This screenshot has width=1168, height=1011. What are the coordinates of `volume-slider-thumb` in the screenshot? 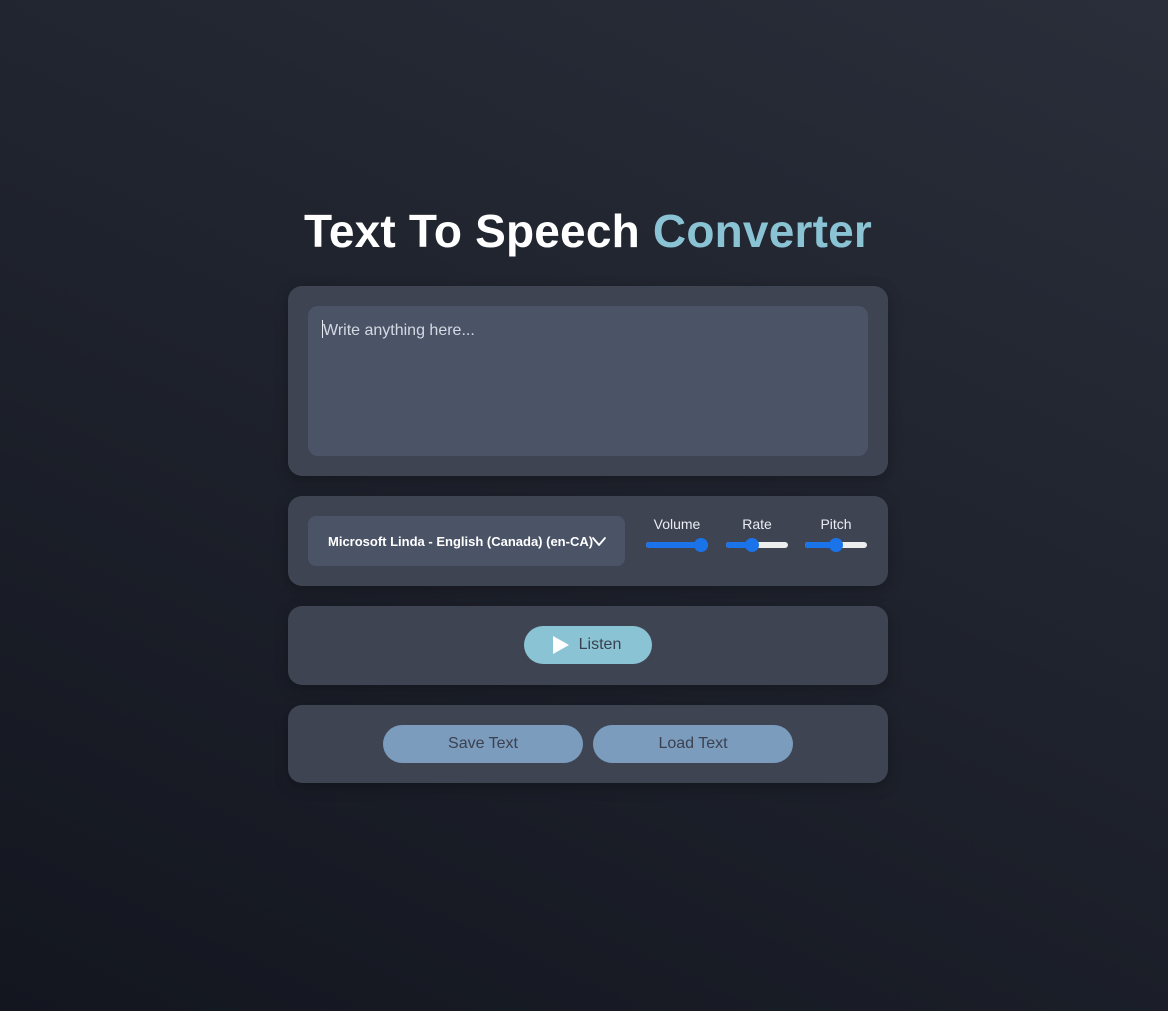 It's located at (701, 545).